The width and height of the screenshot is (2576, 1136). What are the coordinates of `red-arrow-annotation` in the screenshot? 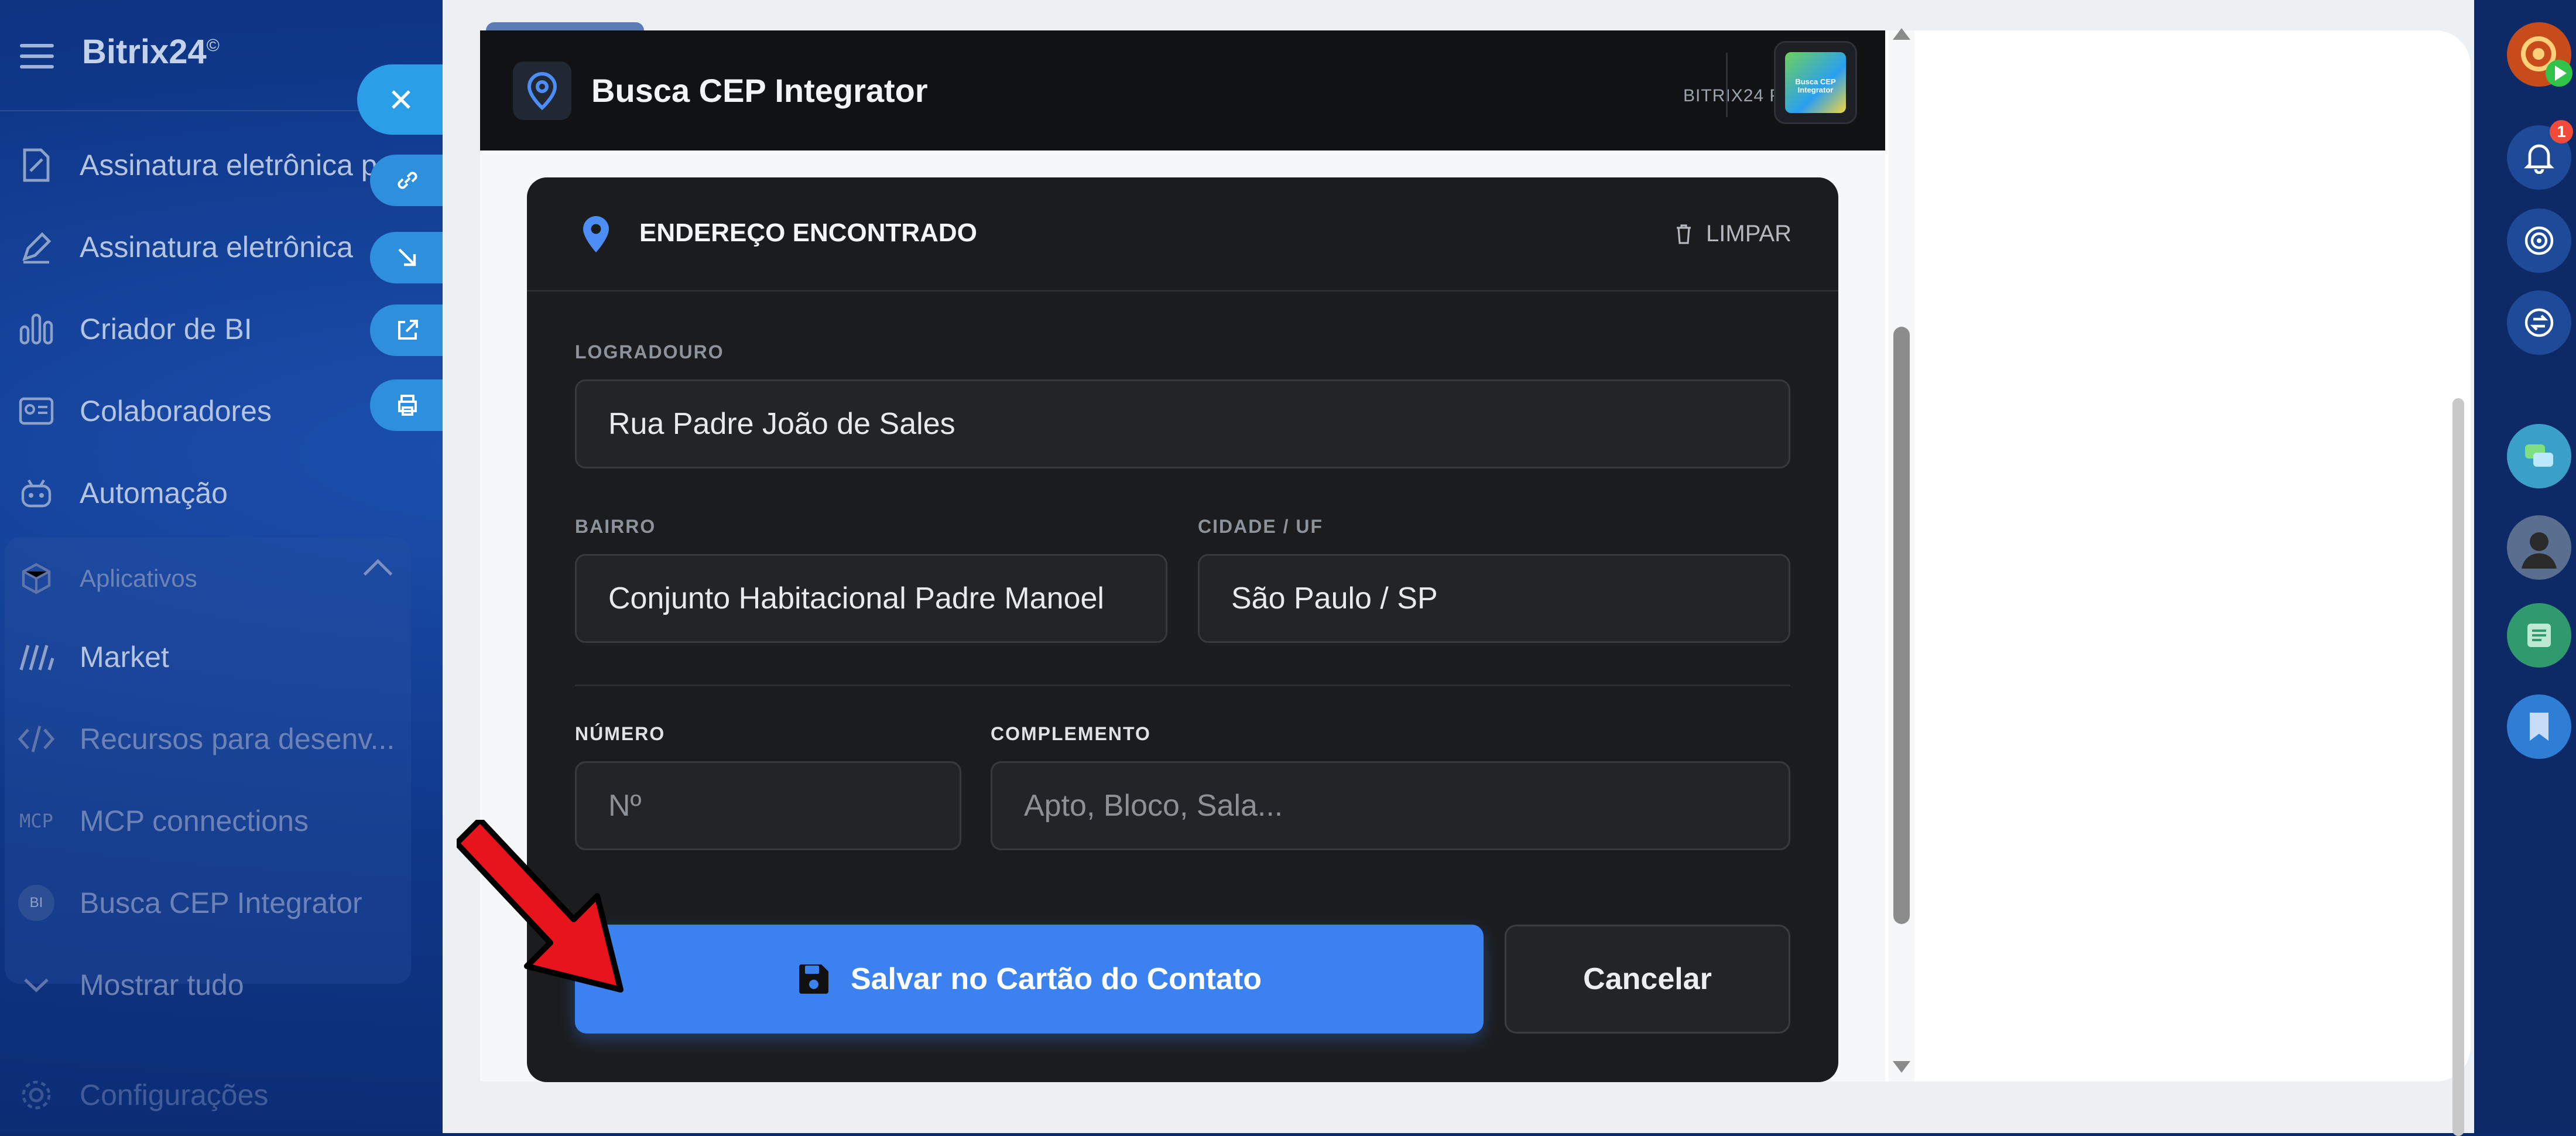 It's located at (540, 906).